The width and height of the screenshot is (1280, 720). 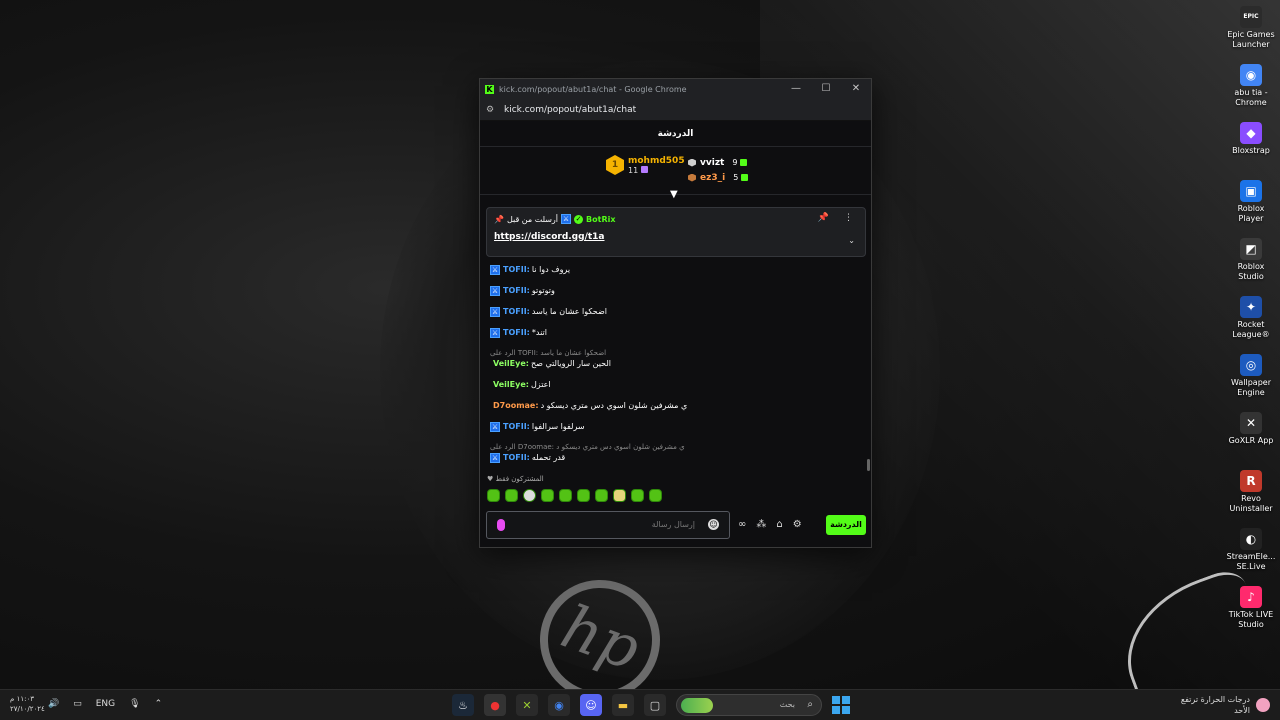 What do you see at coordinates (846, 525) in the screenshot?
I see `send-chat-button: الدردشة` at bounding box center [846, 525].